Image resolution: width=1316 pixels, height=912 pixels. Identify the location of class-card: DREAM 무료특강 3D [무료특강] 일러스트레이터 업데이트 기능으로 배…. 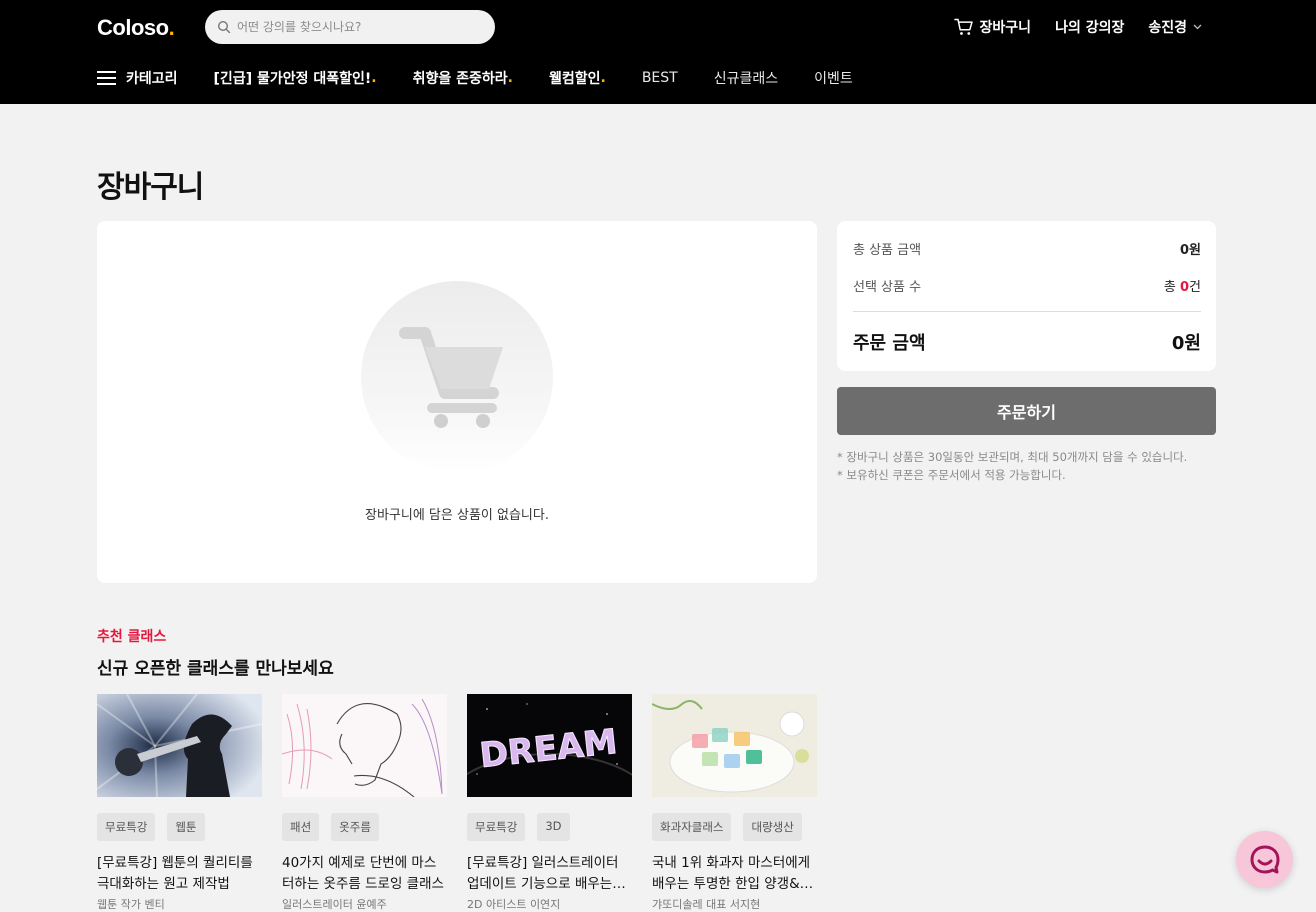
(549, 803).